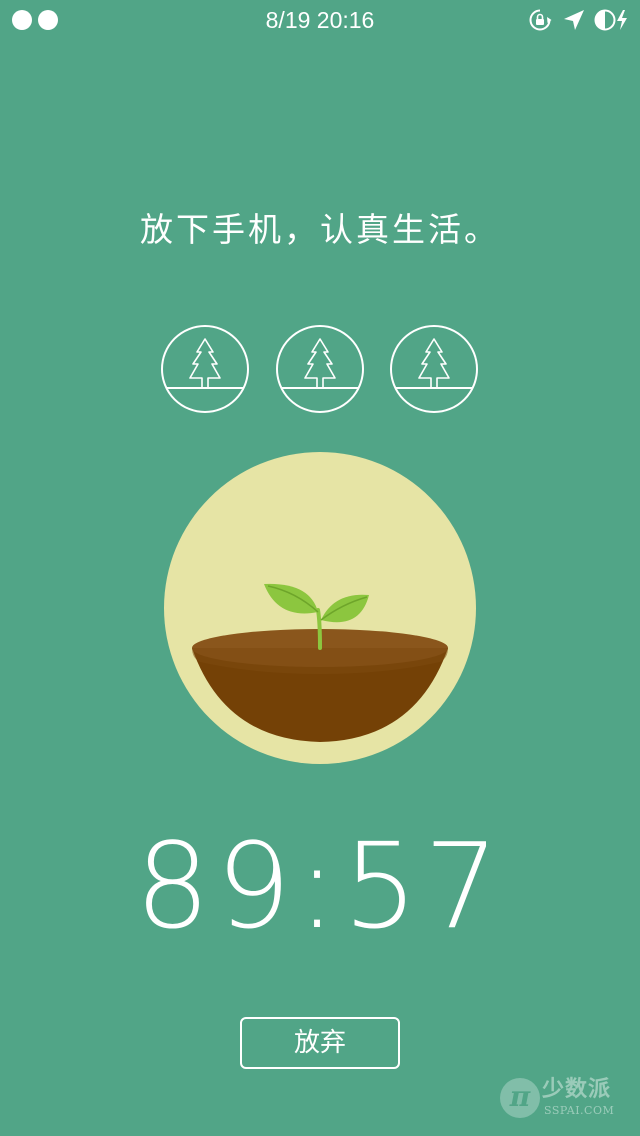 This screenshot has height=1136, width=640. I want to click on watermark-domain: SSPAI.COM, so click(579, 1110).